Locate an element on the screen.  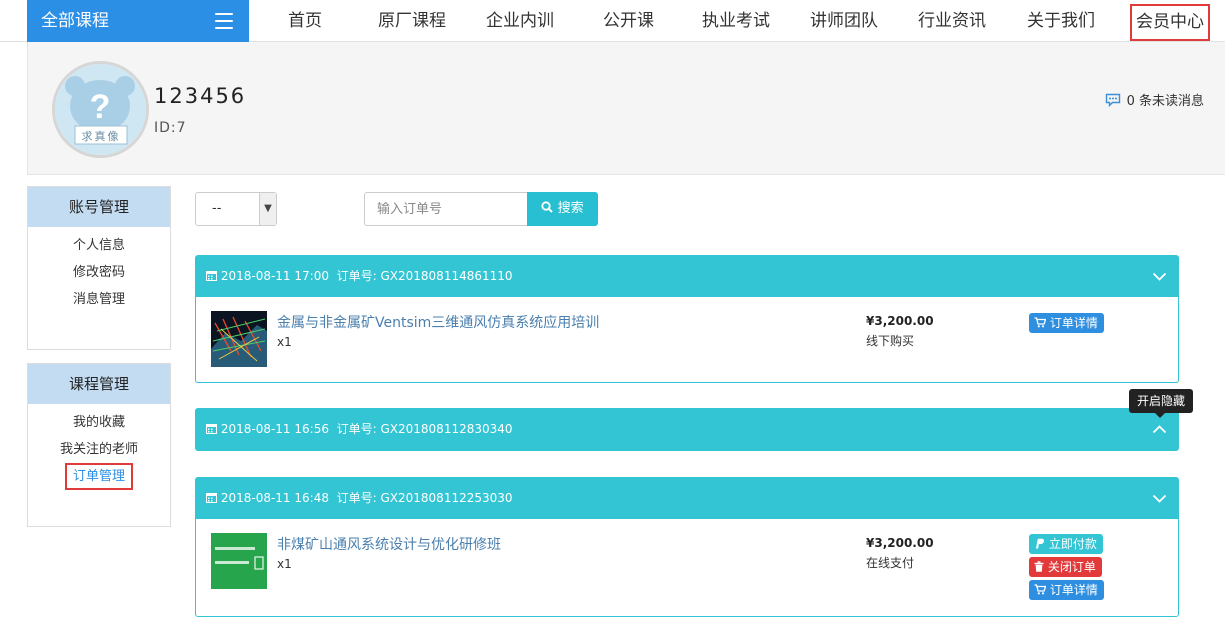
pay-now-button: 立即付款 is located at coordinates (1066, 544).